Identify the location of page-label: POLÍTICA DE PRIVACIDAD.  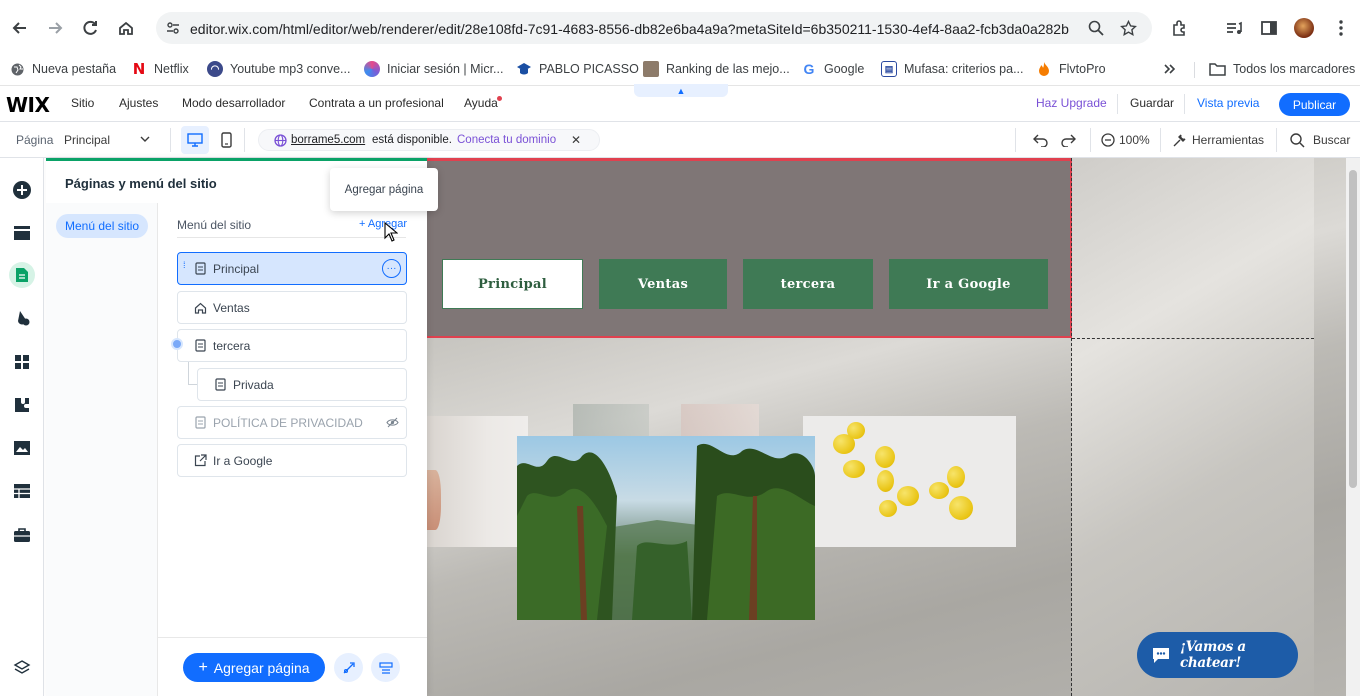
(288, 422).